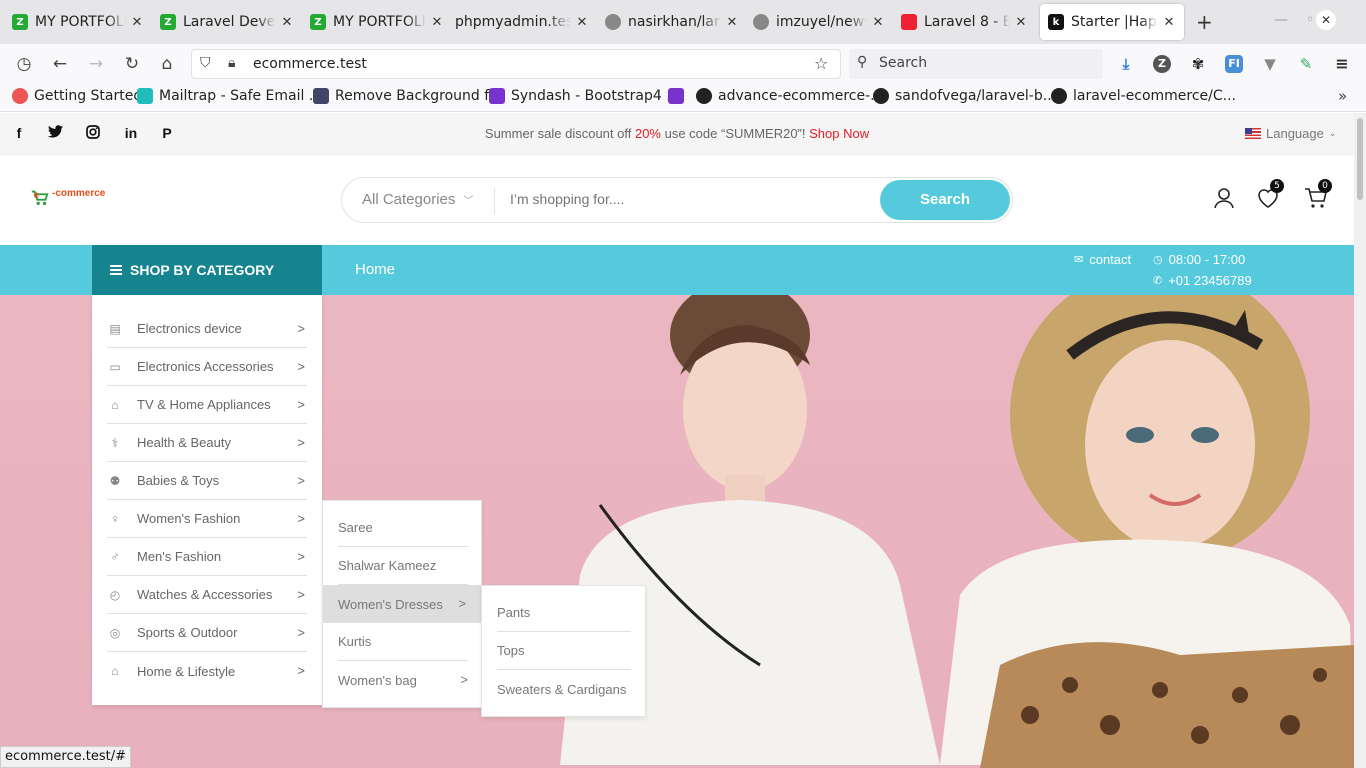  Describe the element at coordinates (1198, 64) in the screenshot. I see `extension-octopus-icon: ✾` at that location.